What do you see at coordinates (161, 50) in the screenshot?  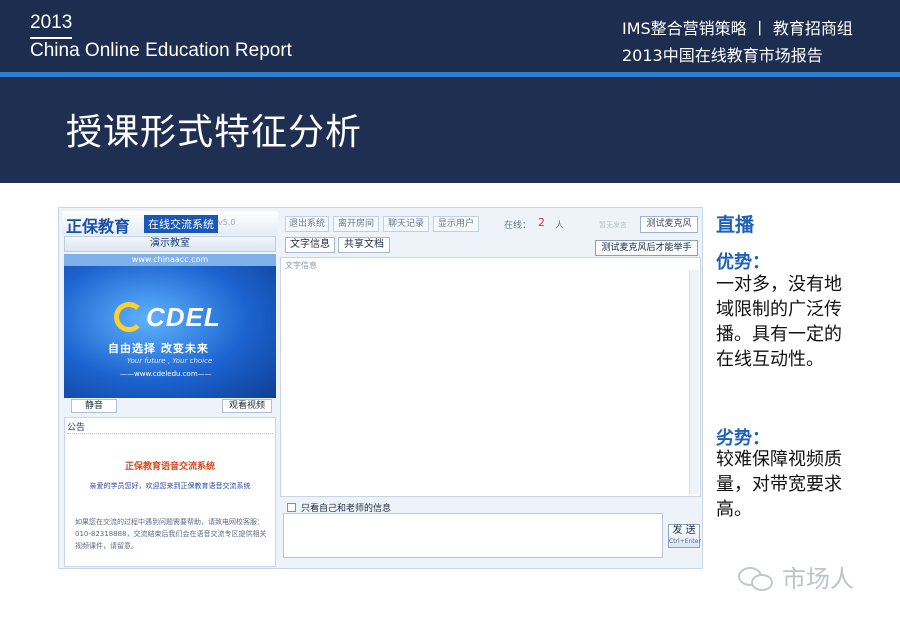 I see `report-title: China Online Education Report` at bounding box center [161, 50].